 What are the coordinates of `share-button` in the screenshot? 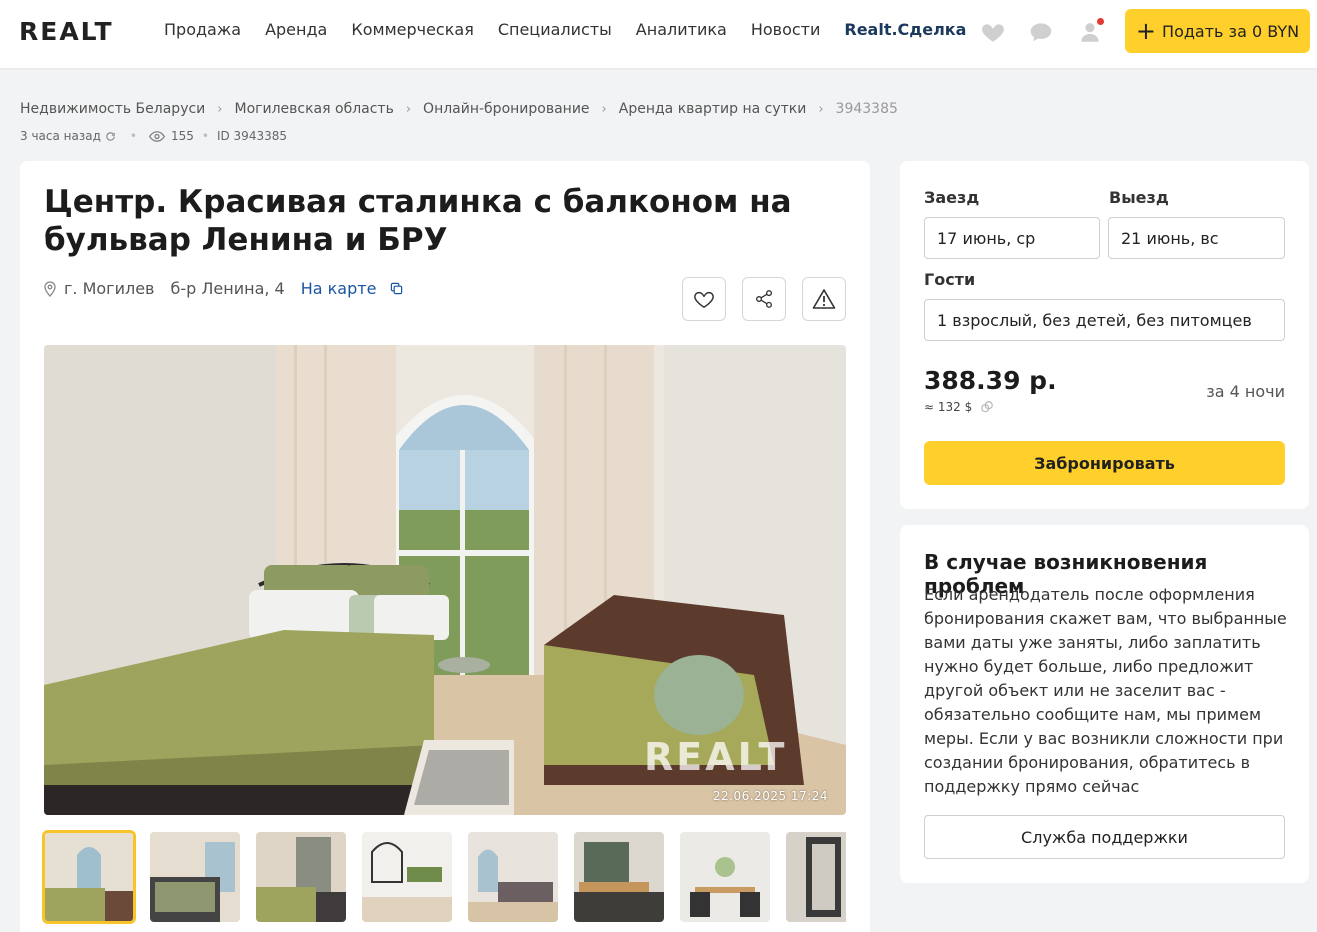 It's located at (764, 299).